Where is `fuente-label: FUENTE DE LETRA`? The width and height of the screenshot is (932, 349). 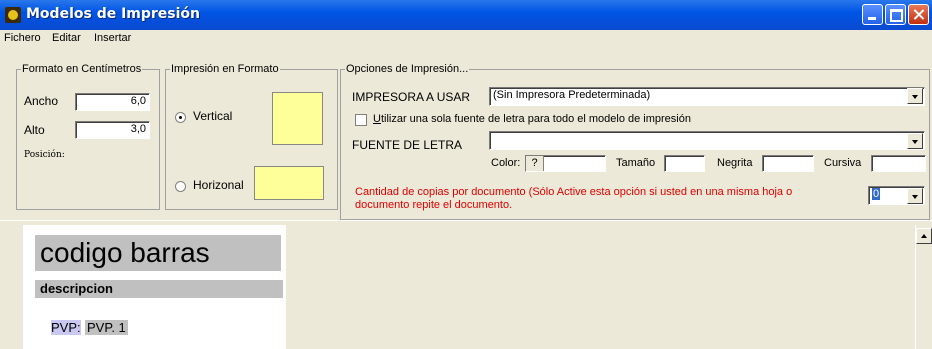 fuente-label: FUENTE DE LETRA is located at coordinates (407, 145).